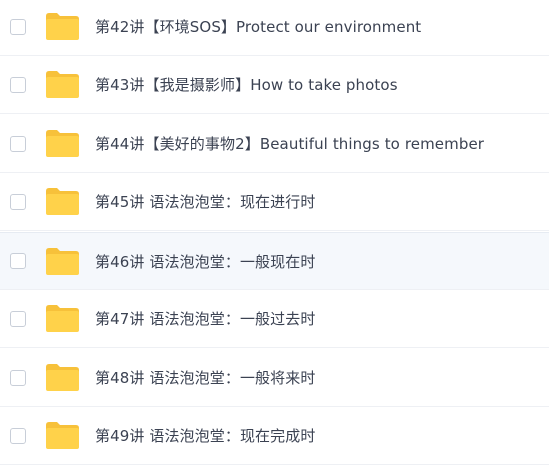 The height and width of the screenshot is (465, 549). What do you see at coordinates (205, 377) in the screenshot?
I see `item-name: 第48讲 语法泡泡堂：一般将来时` at bounding box center [205, 377].